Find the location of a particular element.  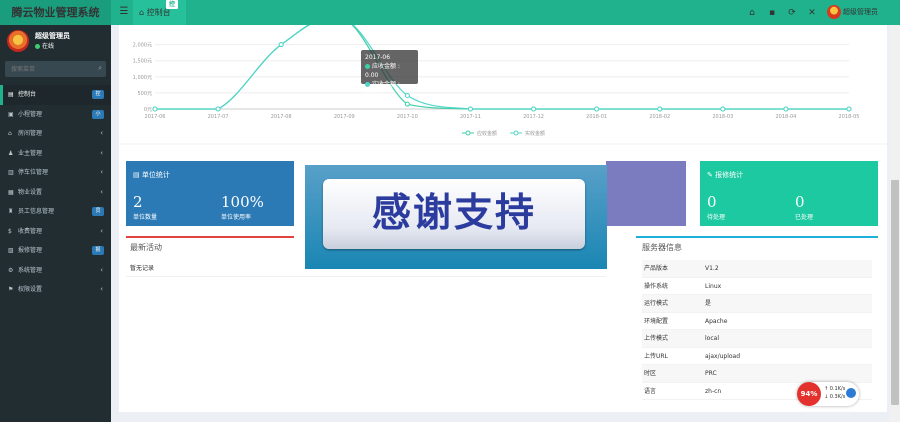

upload-speed: ↑ 0.1K/s is located at coordinates (835, 389).